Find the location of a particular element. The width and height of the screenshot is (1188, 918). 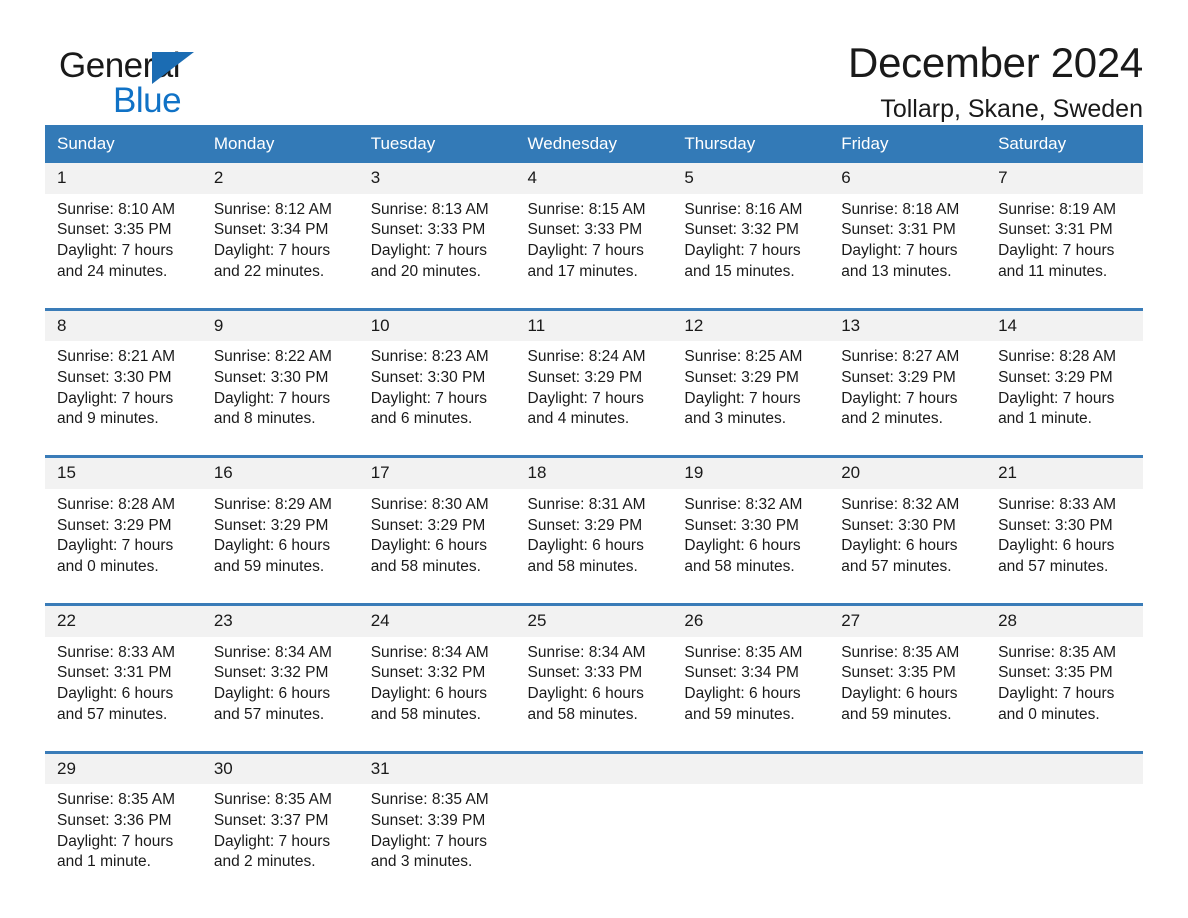

weekday-saturday: Saturday is located at coordinates (1064, 144).